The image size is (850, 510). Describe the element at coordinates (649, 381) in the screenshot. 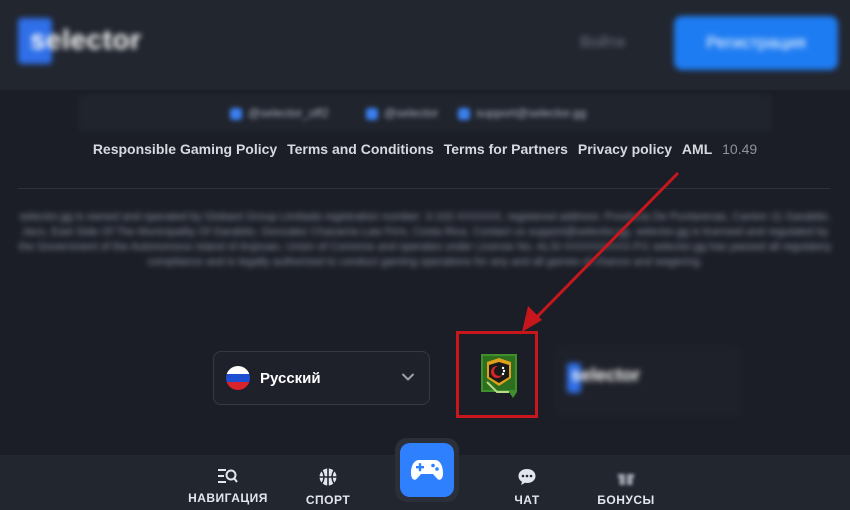

I see `footer-logo: selector` at that location.